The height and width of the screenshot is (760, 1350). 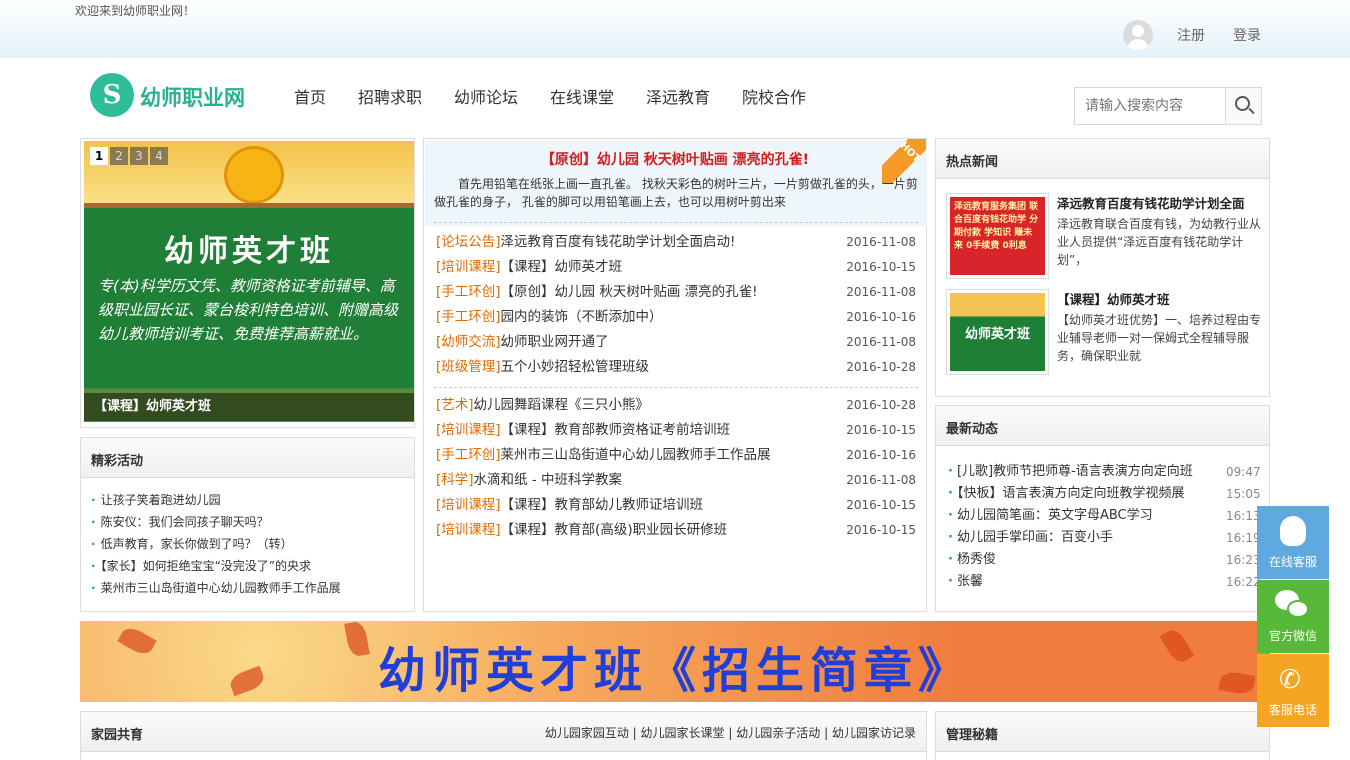 I want to click on nav-item-cooperation: 院校合作, so click(x=774, y=96).